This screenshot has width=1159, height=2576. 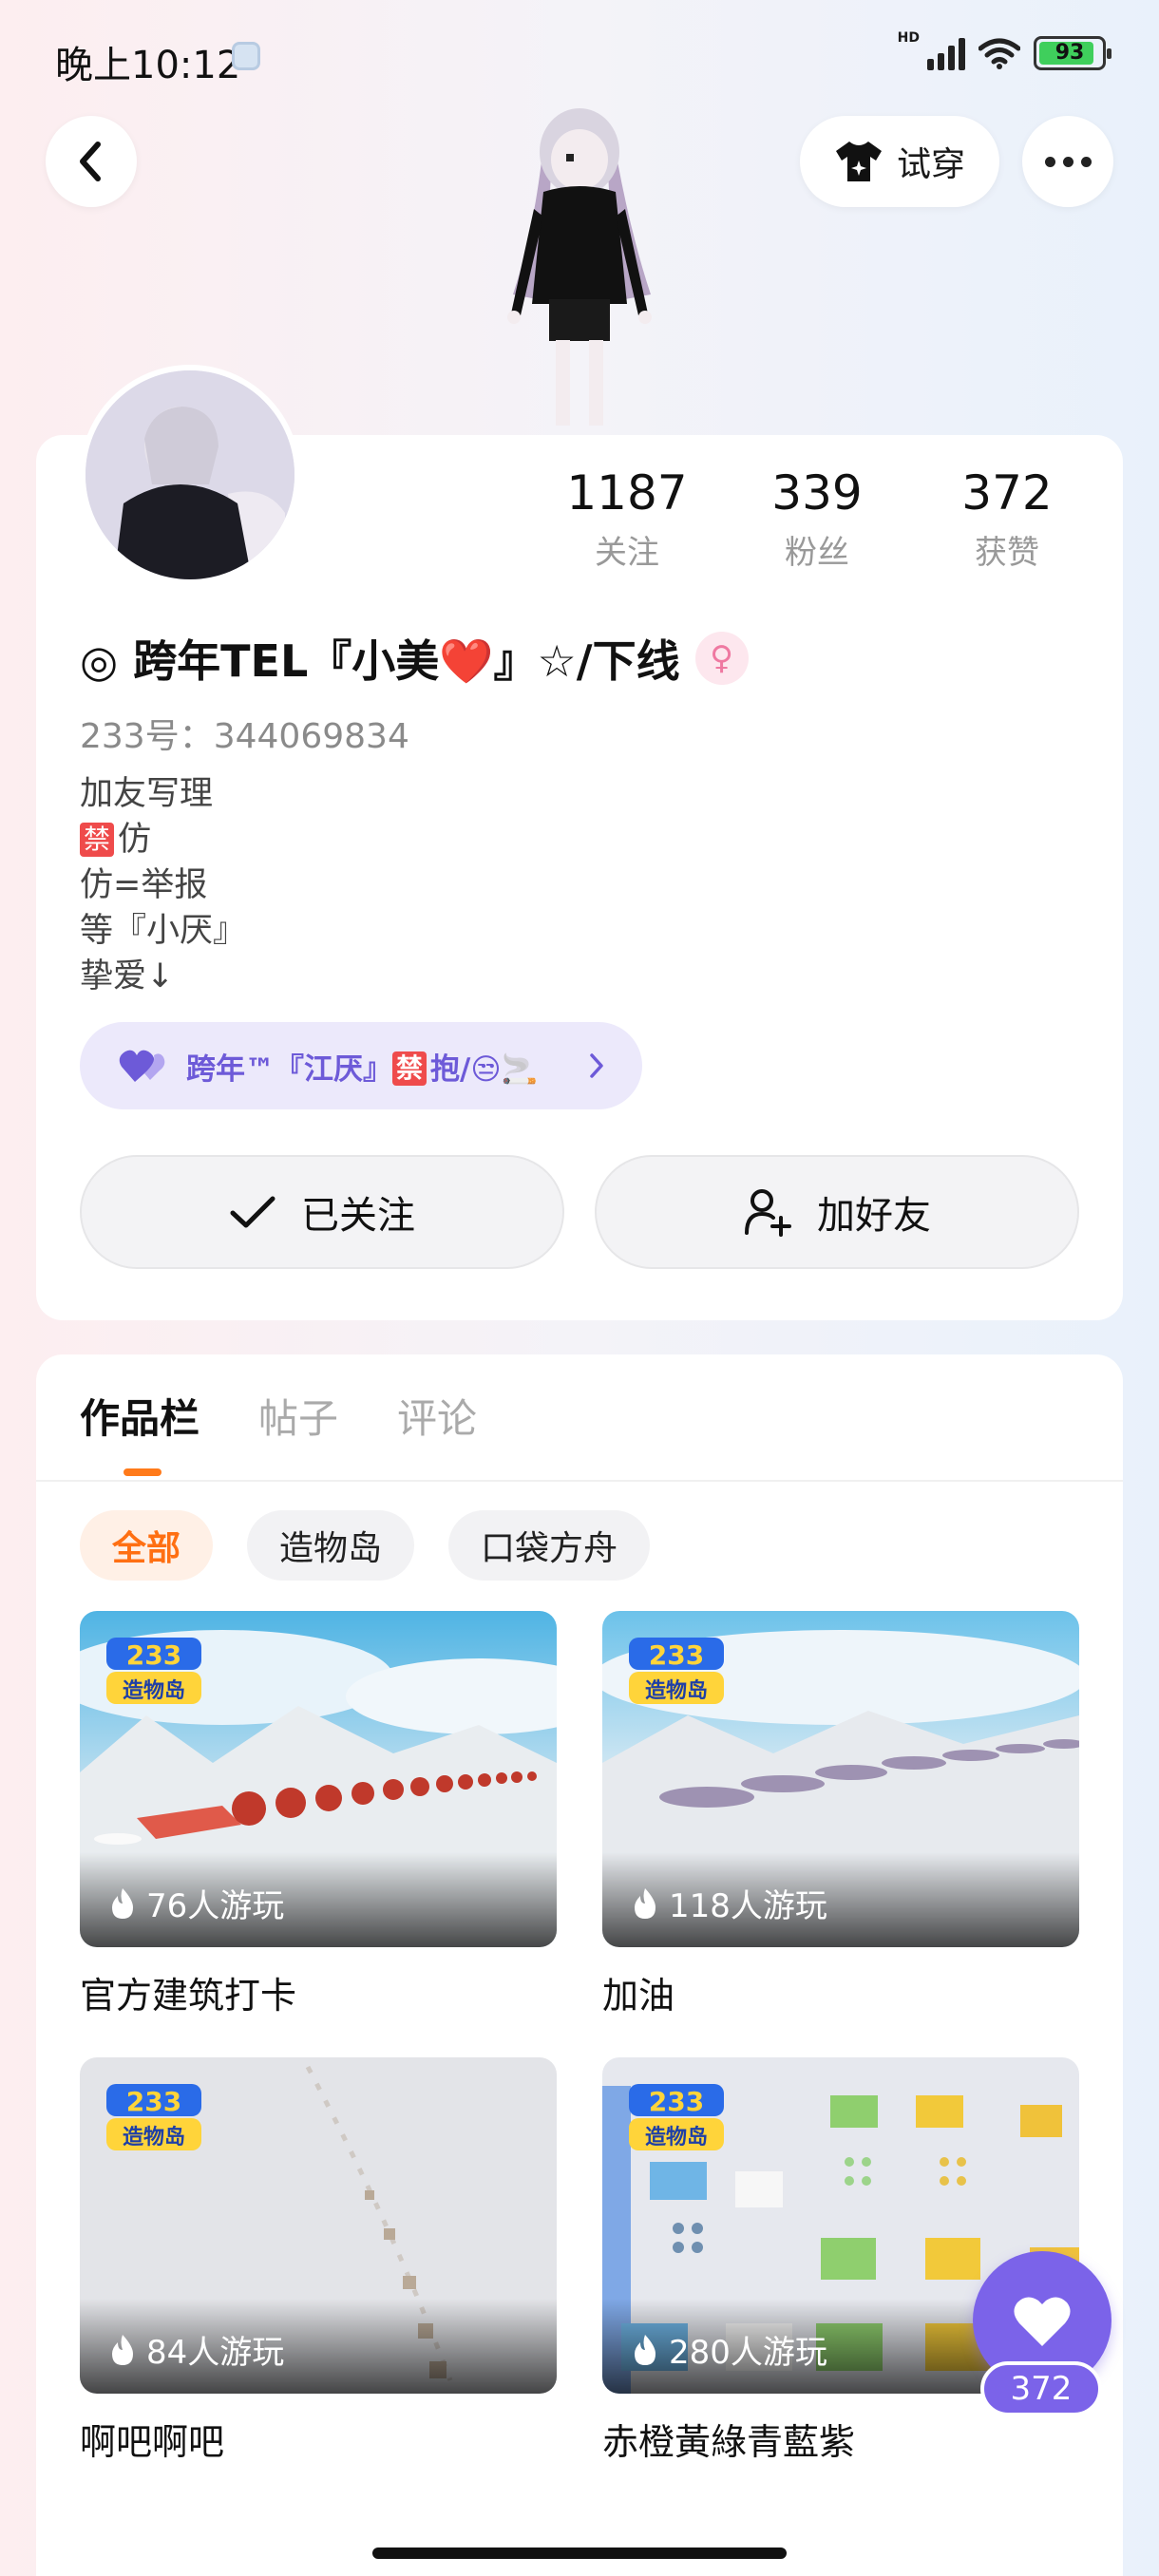 I want to click on work-title: 赤橙黃綠青藍紫, so click(x=840, y=2439).